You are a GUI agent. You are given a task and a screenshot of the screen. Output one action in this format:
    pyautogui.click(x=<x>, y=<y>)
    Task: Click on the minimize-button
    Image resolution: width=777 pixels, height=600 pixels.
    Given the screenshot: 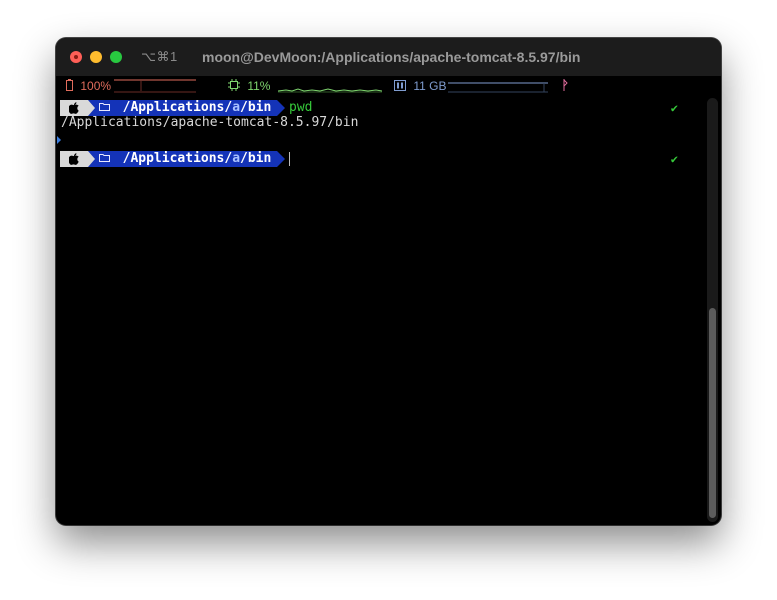 What is the action you would take?
    pyautogui.click(x=96, y=57)
    